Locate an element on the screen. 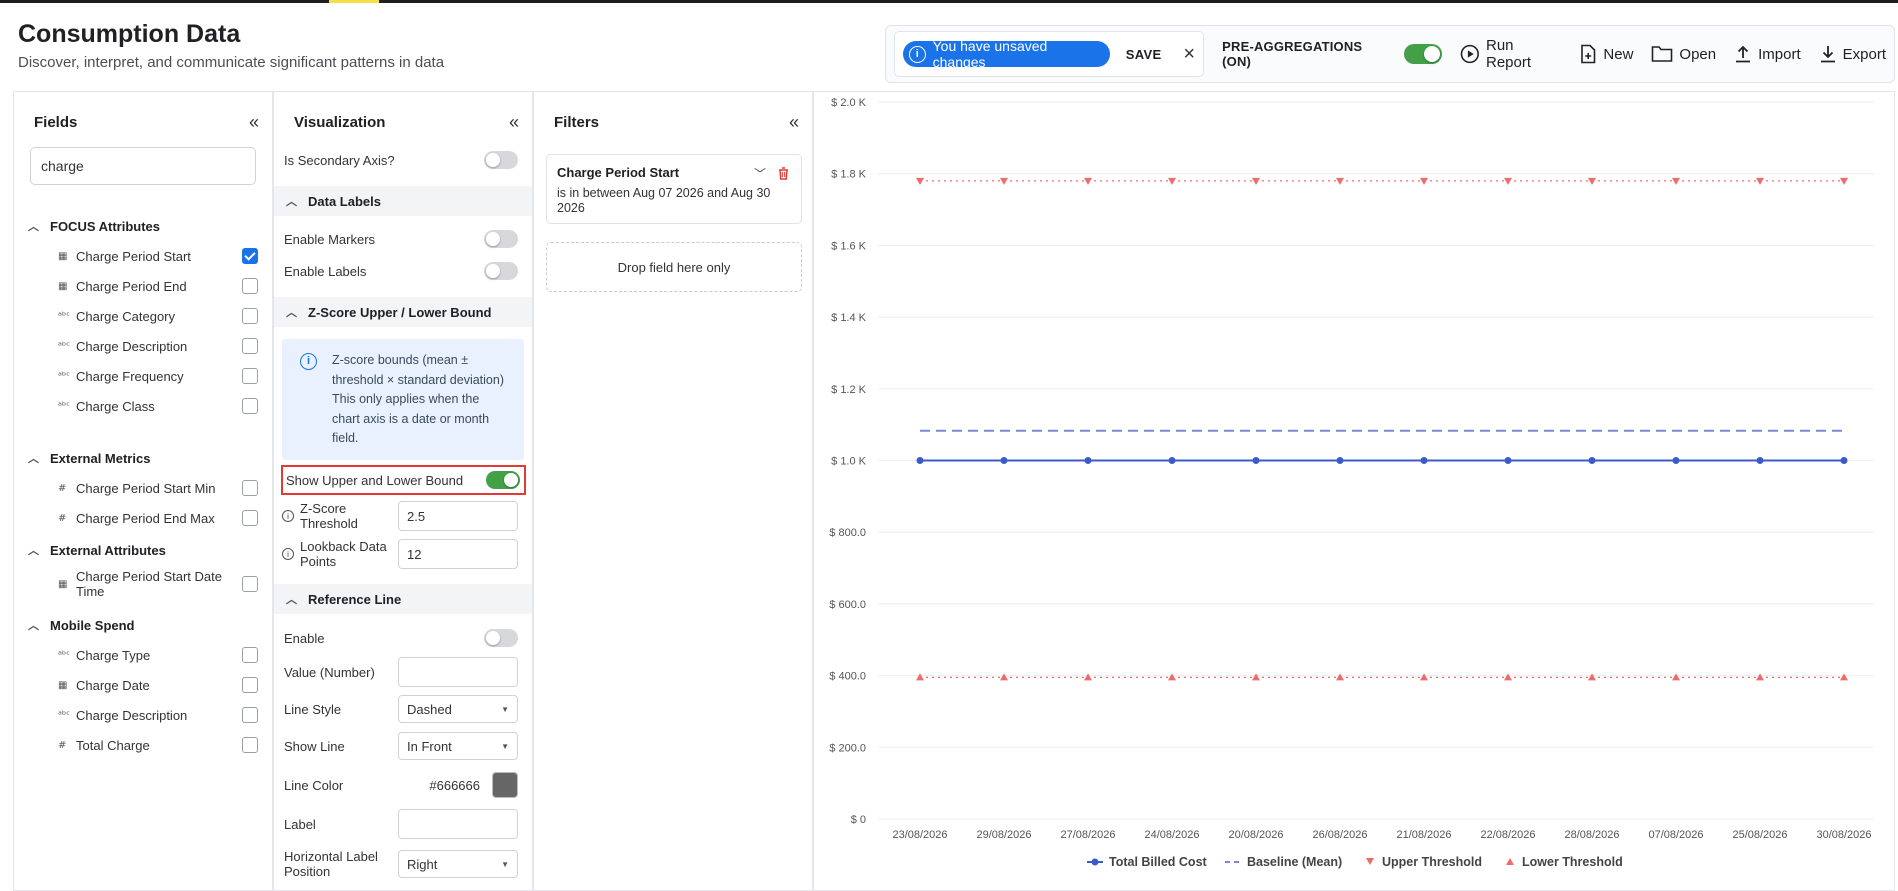 This screenshot has height=891, width=1898. export-button: Export is located at coordinates (1852, 54).